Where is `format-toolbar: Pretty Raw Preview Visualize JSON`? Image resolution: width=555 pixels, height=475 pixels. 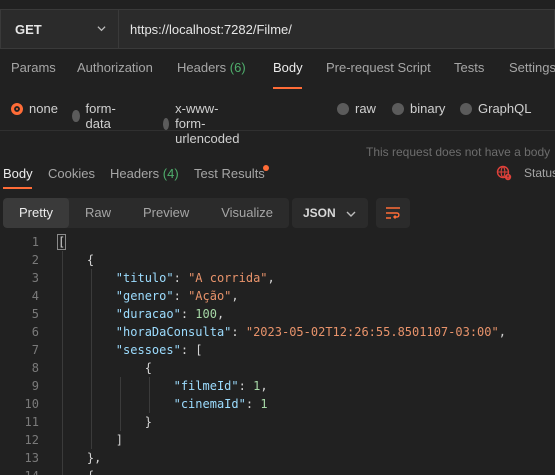 format-toolbar: Pretty Raw Preview Visualize JSON is located at coordinates (206, 213).